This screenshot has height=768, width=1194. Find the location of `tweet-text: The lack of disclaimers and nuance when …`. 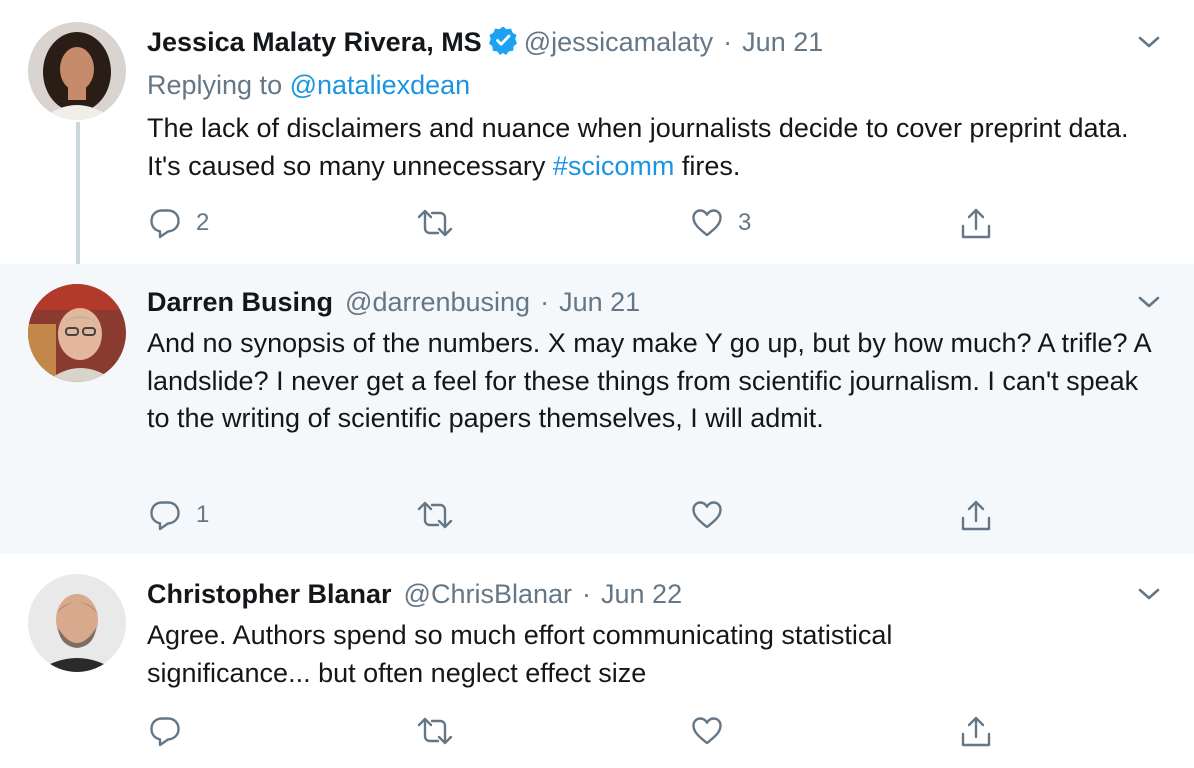

tweet-text: The lack of disclaimers and nuance when … is located at coordinates (657, 147).